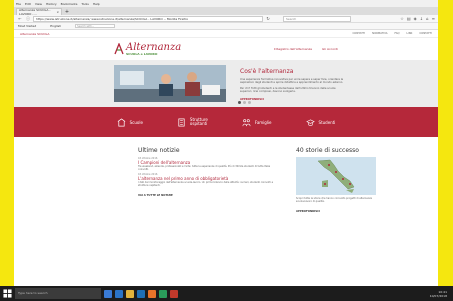  I want to click on top-link: FAQ, so click(396, 33).